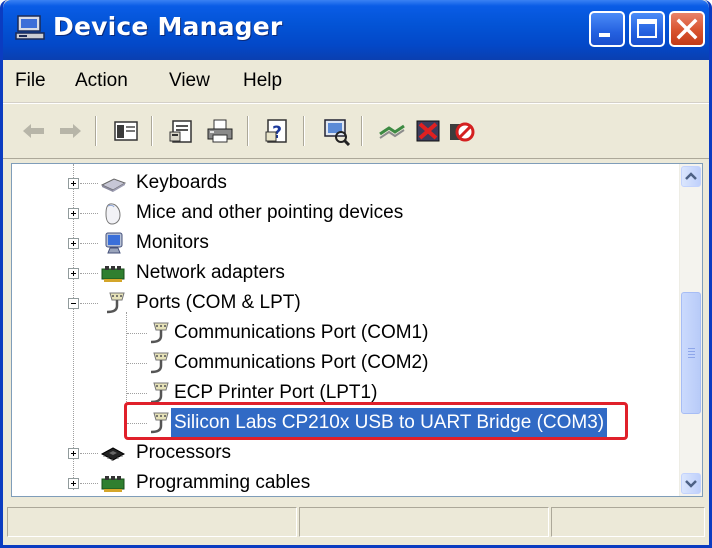 The width and height of the screenshot is (712, 548). Describe the element at coordinates (113, 183) in the screenshot. I see `keyboard-icon` at that location.